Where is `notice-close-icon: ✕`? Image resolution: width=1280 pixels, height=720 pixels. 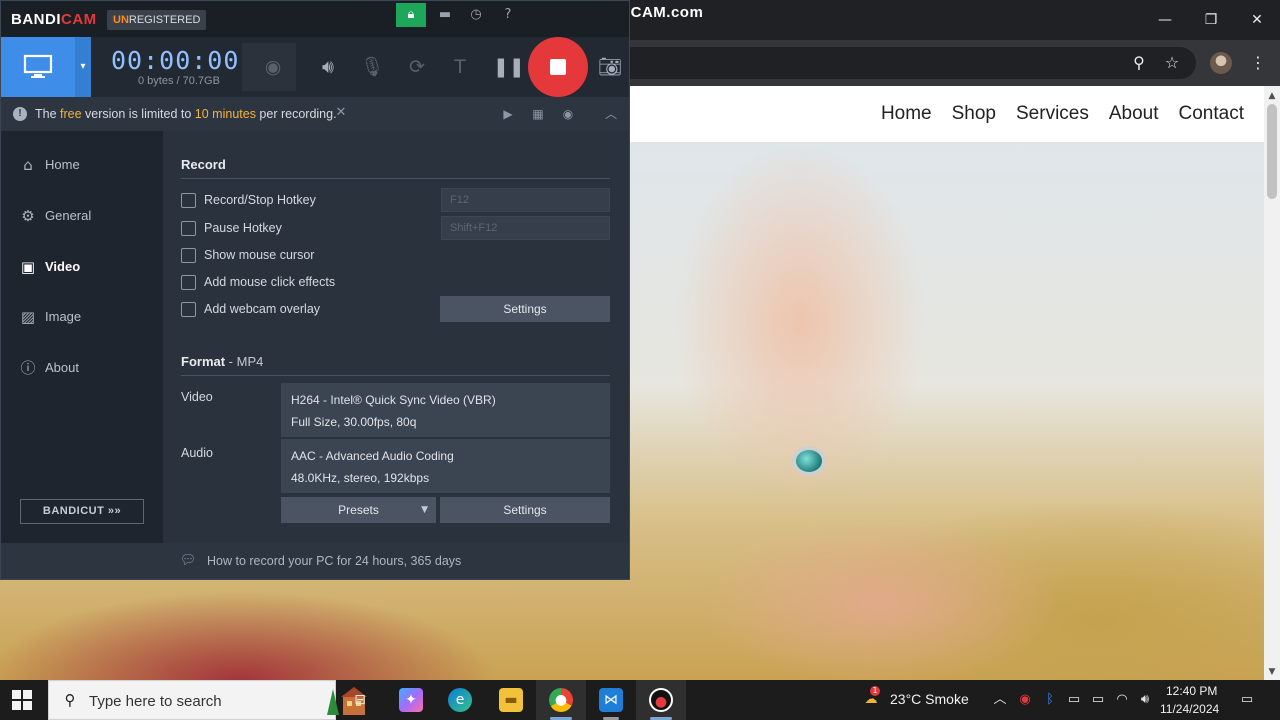
notice-close-icon: ✕ is located at coordinates (341, 113).